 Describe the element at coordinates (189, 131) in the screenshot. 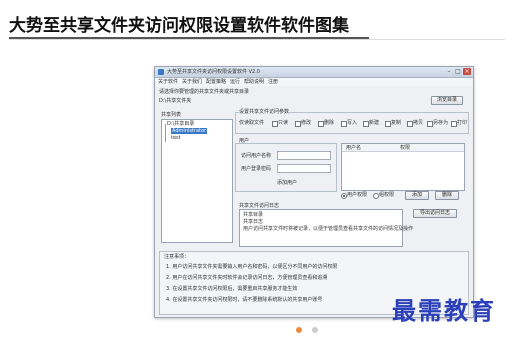

I see `tree-node-selected: Administrator` at that location.